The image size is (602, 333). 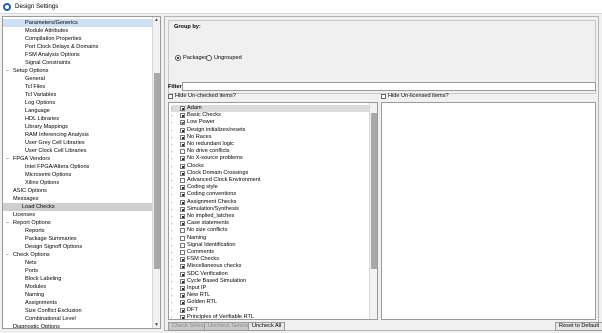 I want to click on check-item: › Simulation/Synthesis, so click(x=205, y=209).